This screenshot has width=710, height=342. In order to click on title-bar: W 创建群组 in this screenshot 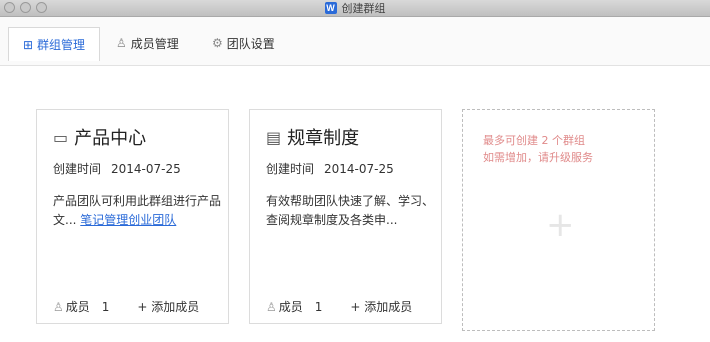, I will do `click(355, 8)`.